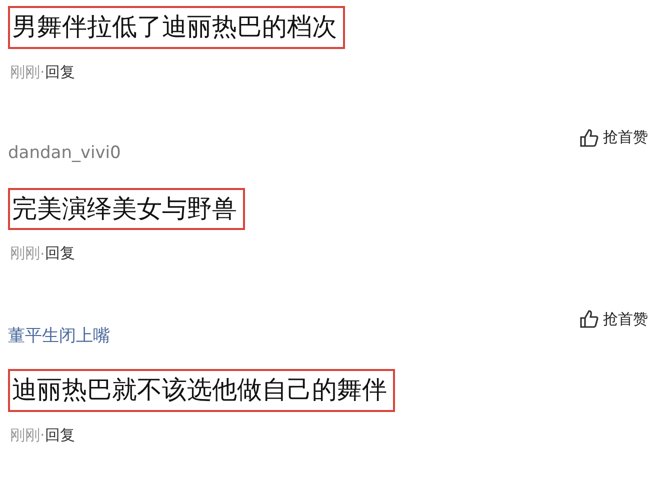 The image size is (660, 481). What do you see at coordinates (59, 335) in the screenshot?
I see `username: 董平生闭上嘴` at bounding box center [59, 335].